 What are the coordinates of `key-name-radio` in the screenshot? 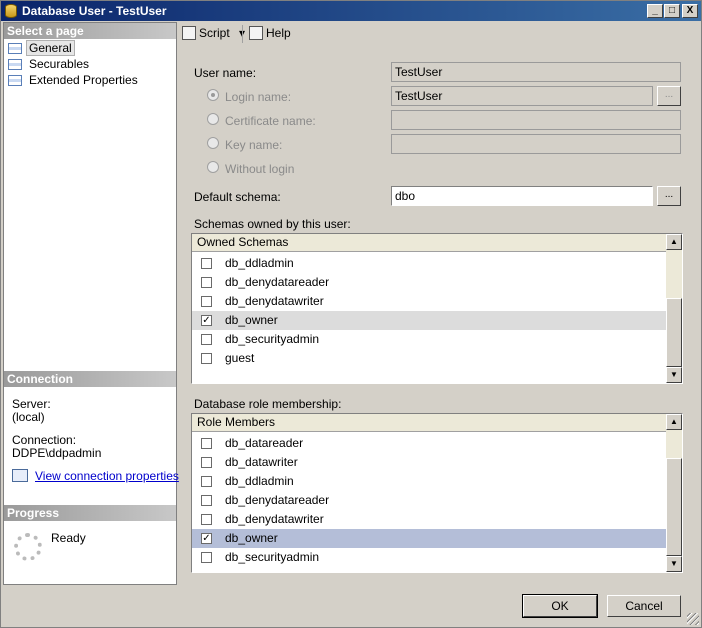 It's located at (213, 143).